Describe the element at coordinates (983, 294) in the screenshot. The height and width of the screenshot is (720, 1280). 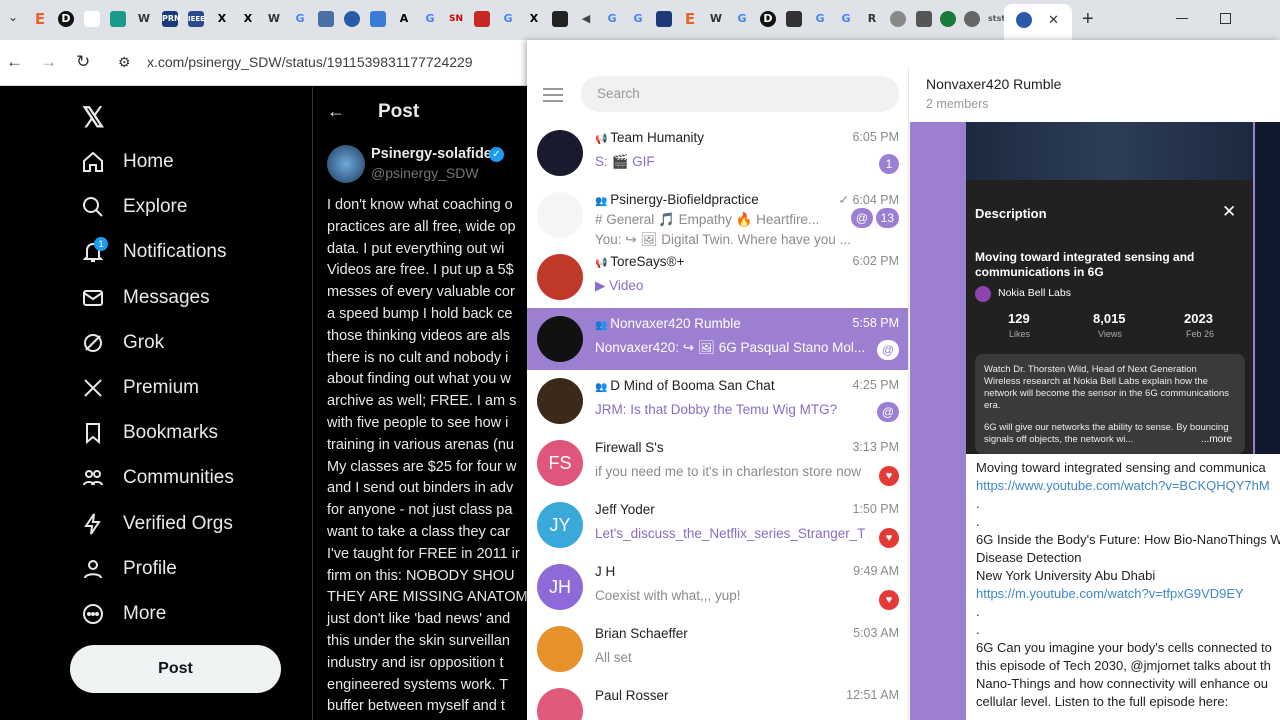
I see `channel-avatar` at that location.